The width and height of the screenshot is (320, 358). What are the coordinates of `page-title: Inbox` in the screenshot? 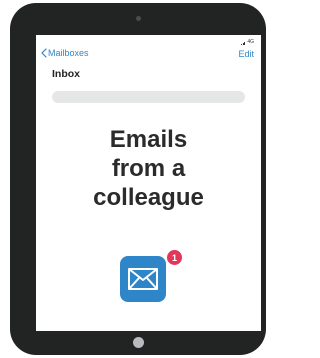 It's located at (66, 74).